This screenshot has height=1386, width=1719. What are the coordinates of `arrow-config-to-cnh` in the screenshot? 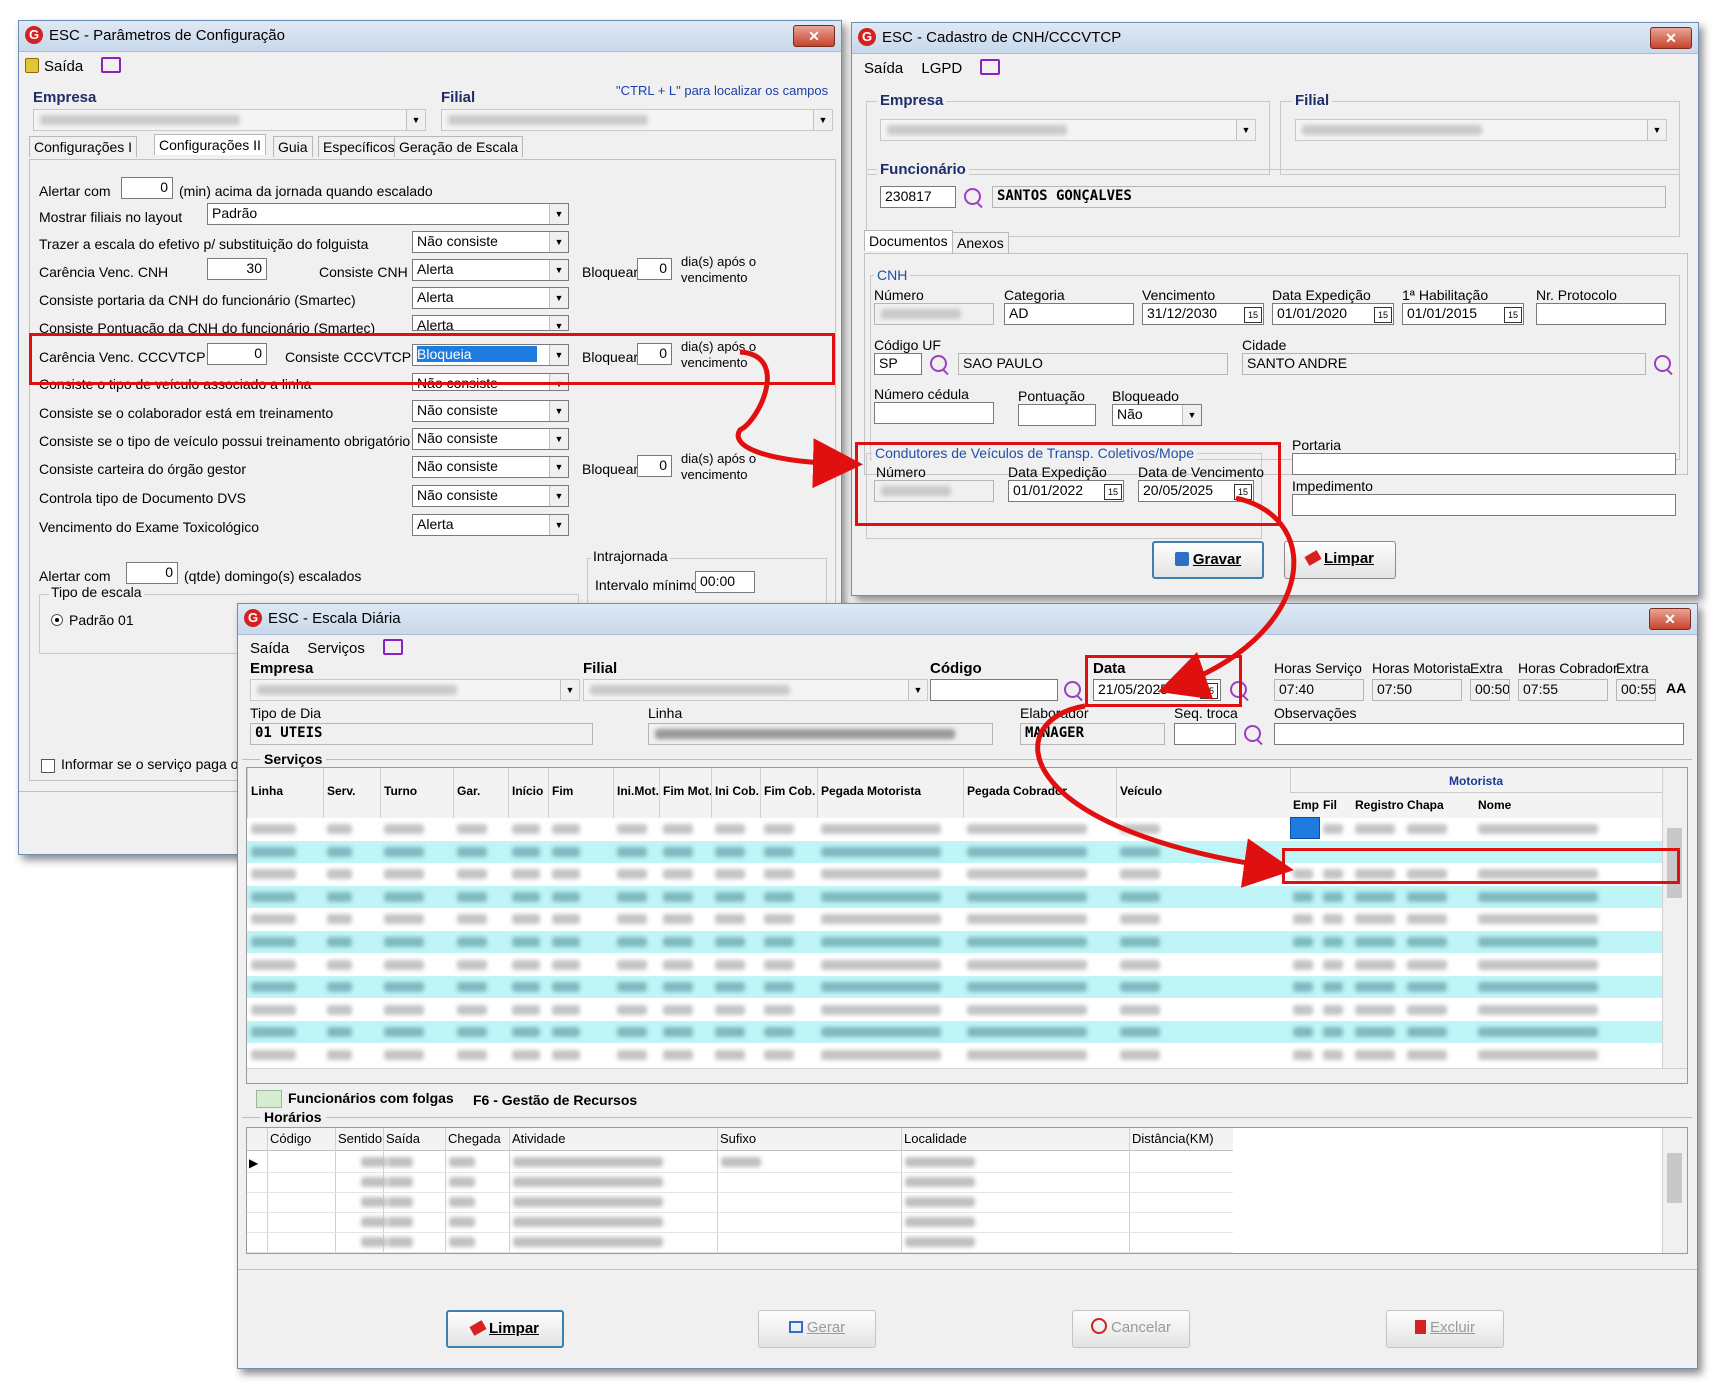 It's located at (799, 419).